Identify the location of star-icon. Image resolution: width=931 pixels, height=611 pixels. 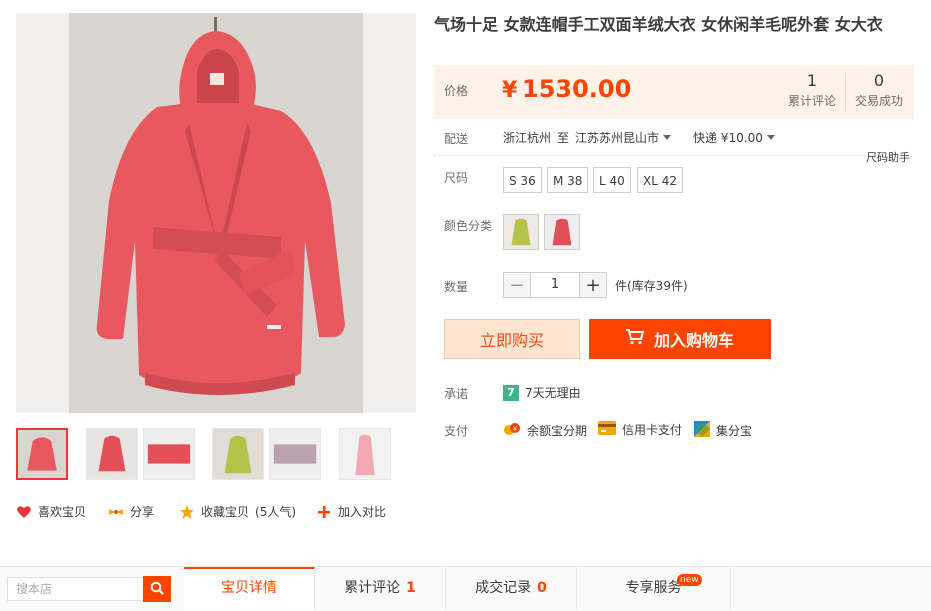
(187, 512).